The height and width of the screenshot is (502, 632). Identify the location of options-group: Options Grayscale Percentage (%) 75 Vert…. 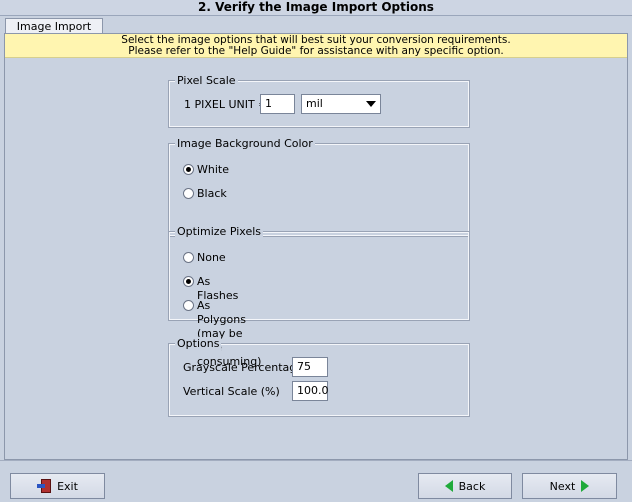
(319, 377).